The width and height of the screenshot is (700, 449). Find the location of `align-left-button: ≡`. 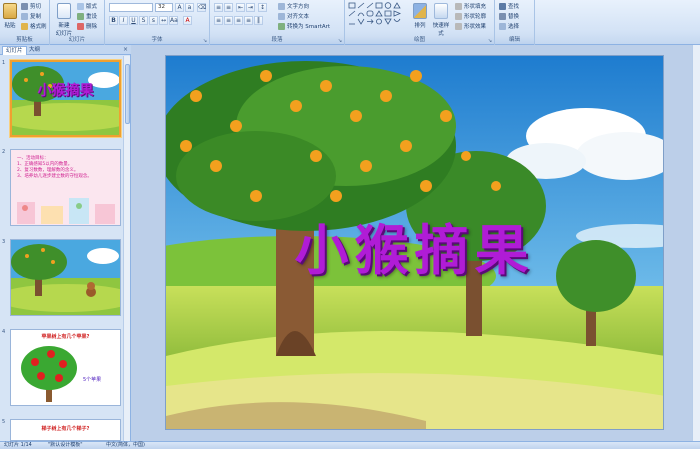

align-left-button: ≡ is located at coordinates (218, 20).